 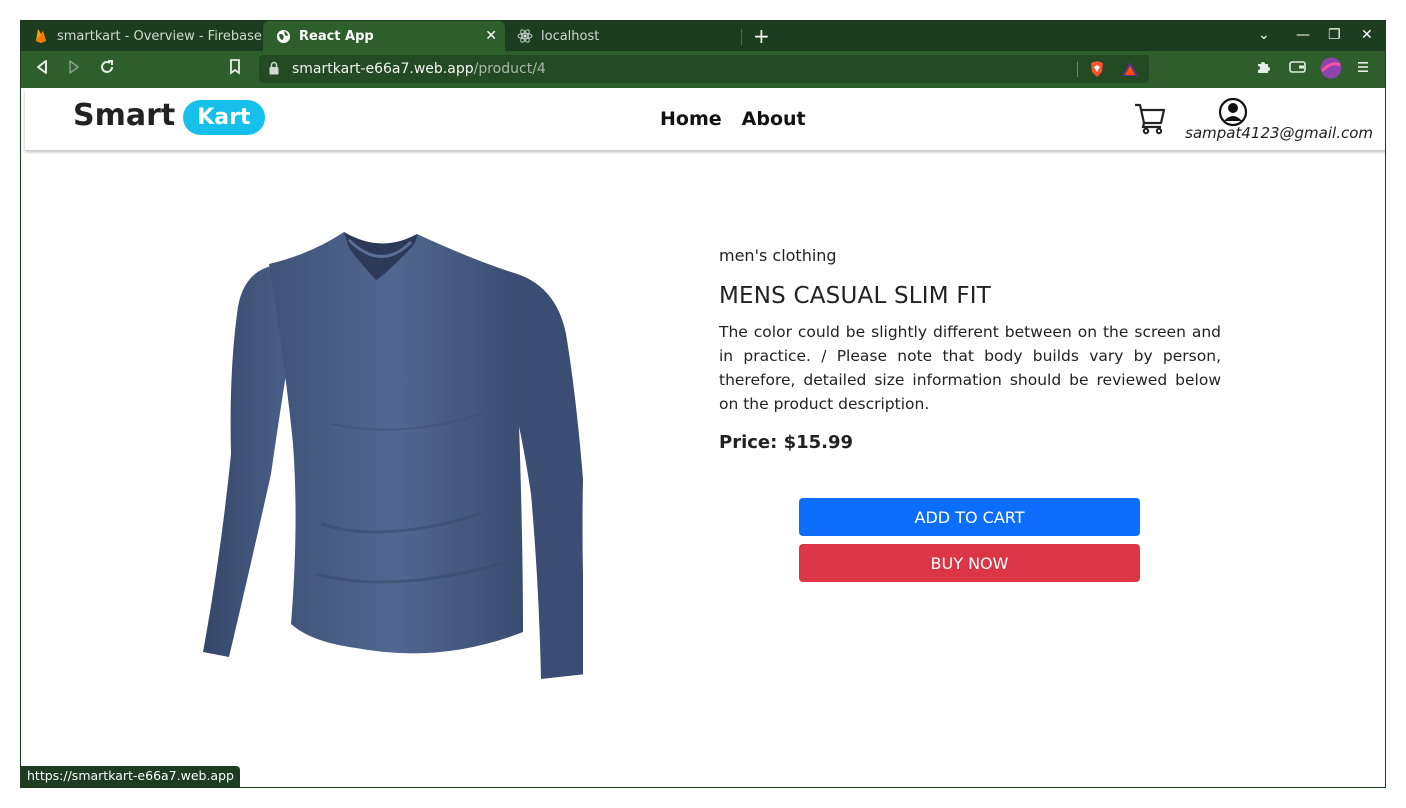 I want to click on profile-avatar-icon, so click(x=1331, y=70).